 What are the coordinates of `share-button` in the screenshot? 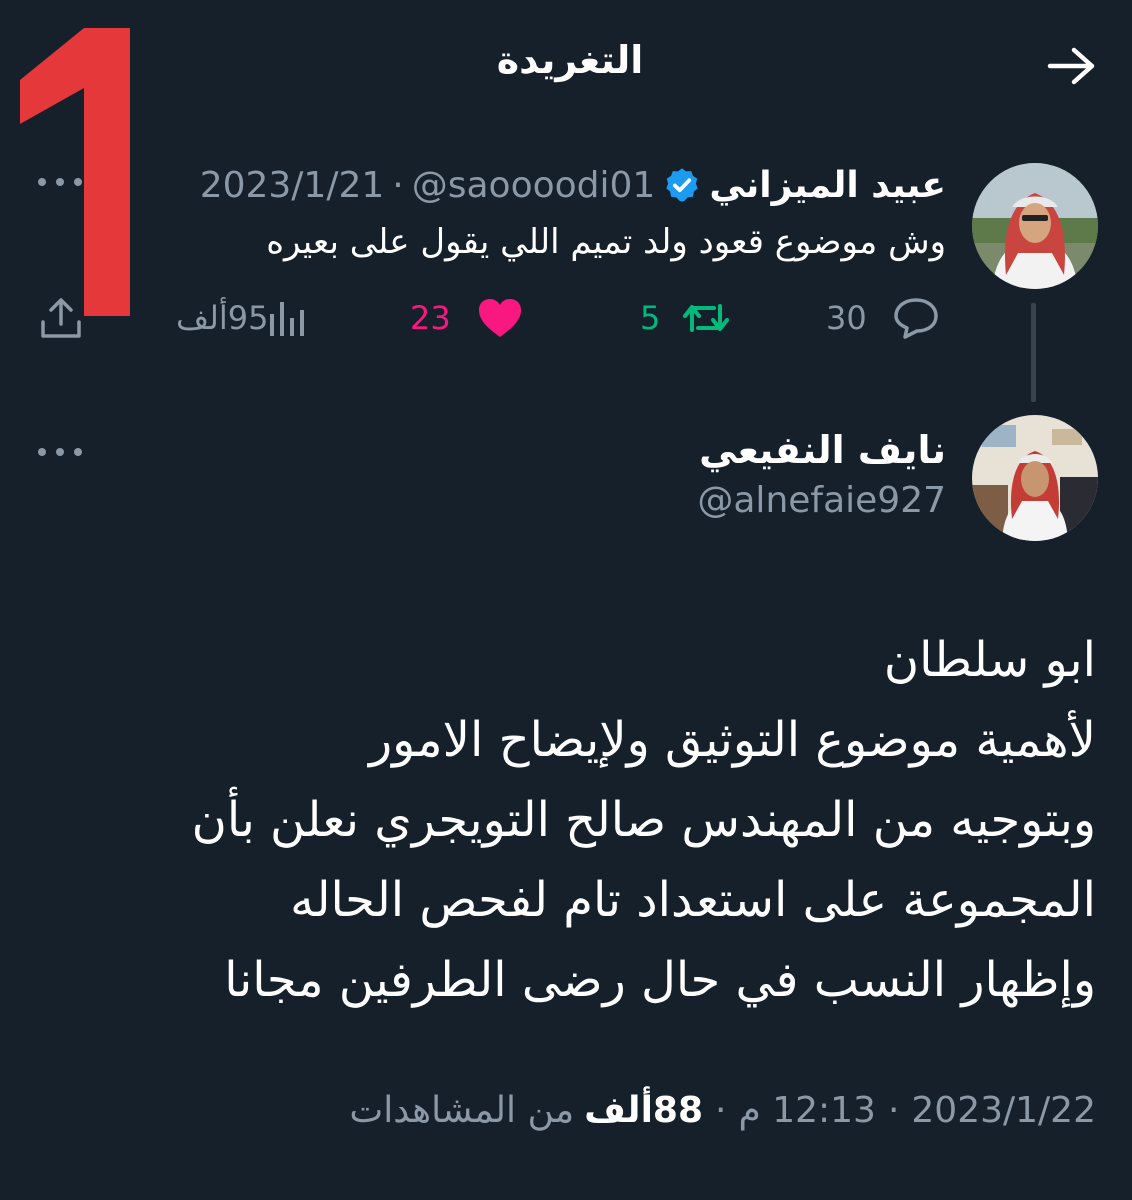 It's located at (61, 318).